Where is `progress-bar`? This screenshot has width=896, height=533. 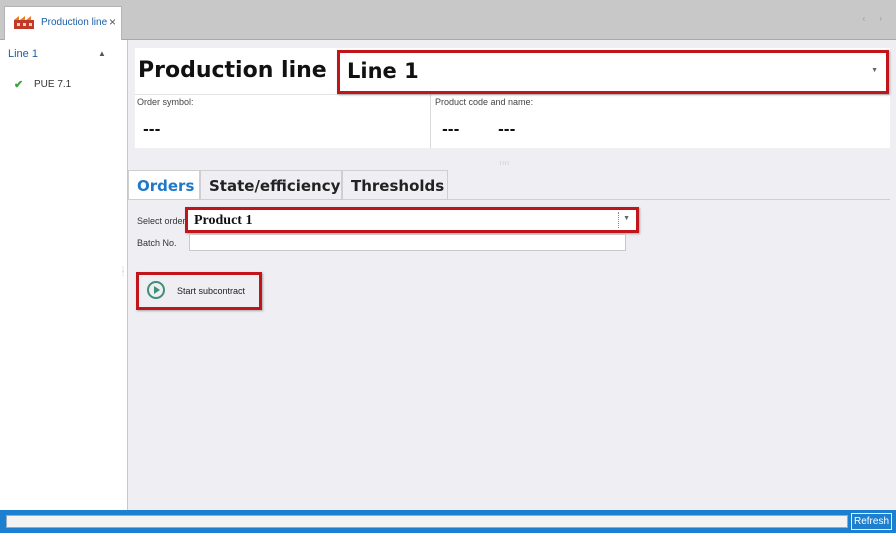 progress-bar is located at coordinates (427, 521).